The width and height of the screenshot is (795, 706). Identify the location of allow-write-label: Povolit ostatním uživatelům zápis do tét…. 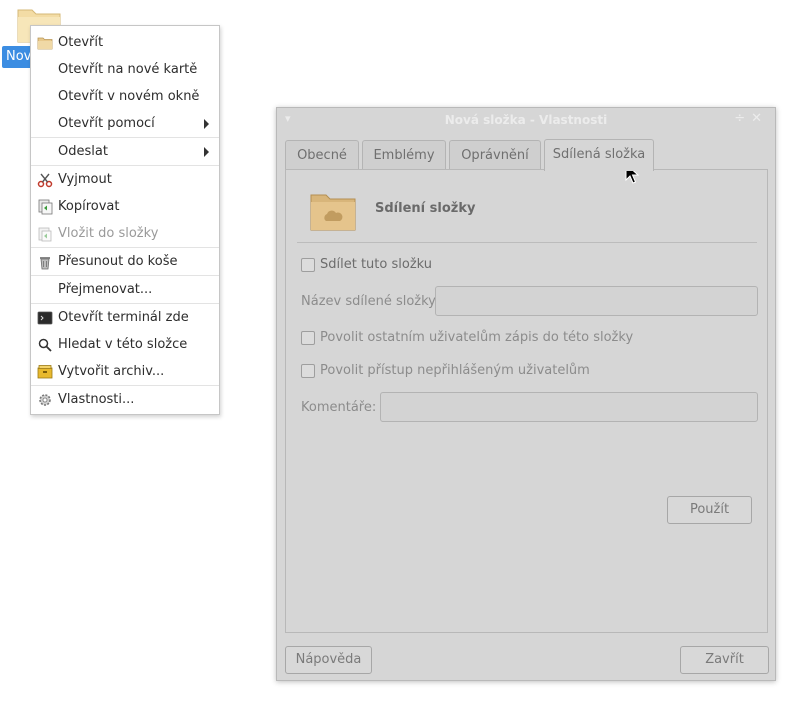
(477, 337).